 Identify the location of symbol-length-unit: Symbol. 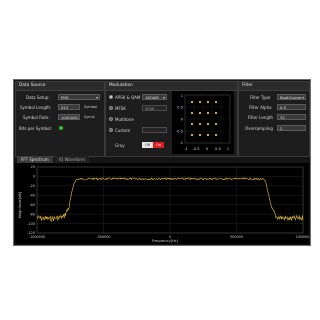
(91, 107).